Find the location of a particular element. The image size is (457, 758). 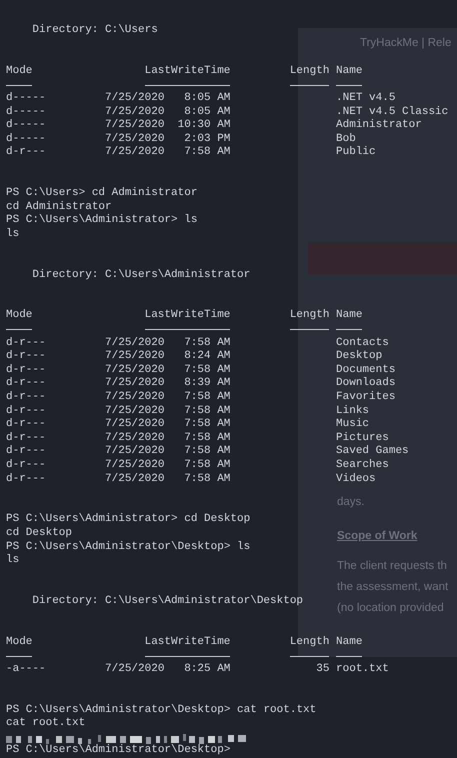

terminal-line: cat root.txt is located at coordinates (46, 724).